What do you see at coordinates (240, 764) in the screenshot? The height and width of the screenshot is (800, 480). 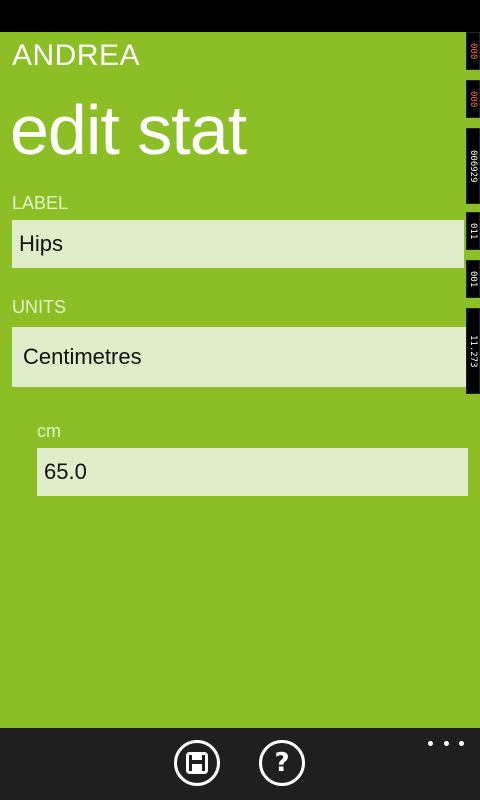 I see `application-bar: ?` at bounding box center [240, 764].